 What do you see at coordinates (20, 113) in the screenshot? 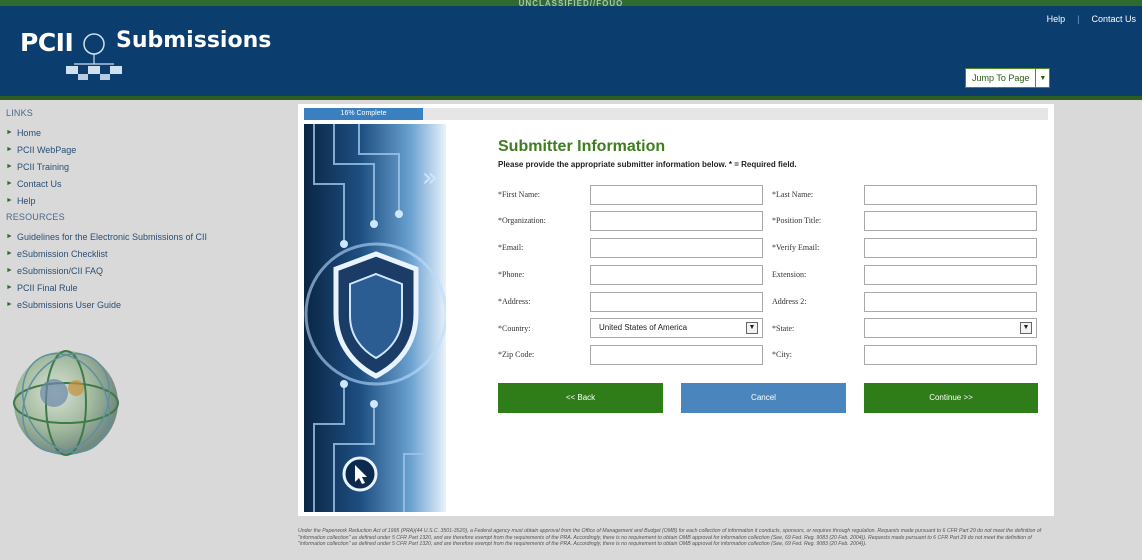
I see `links-heading: LINKS` at bounding box center [20, 113].